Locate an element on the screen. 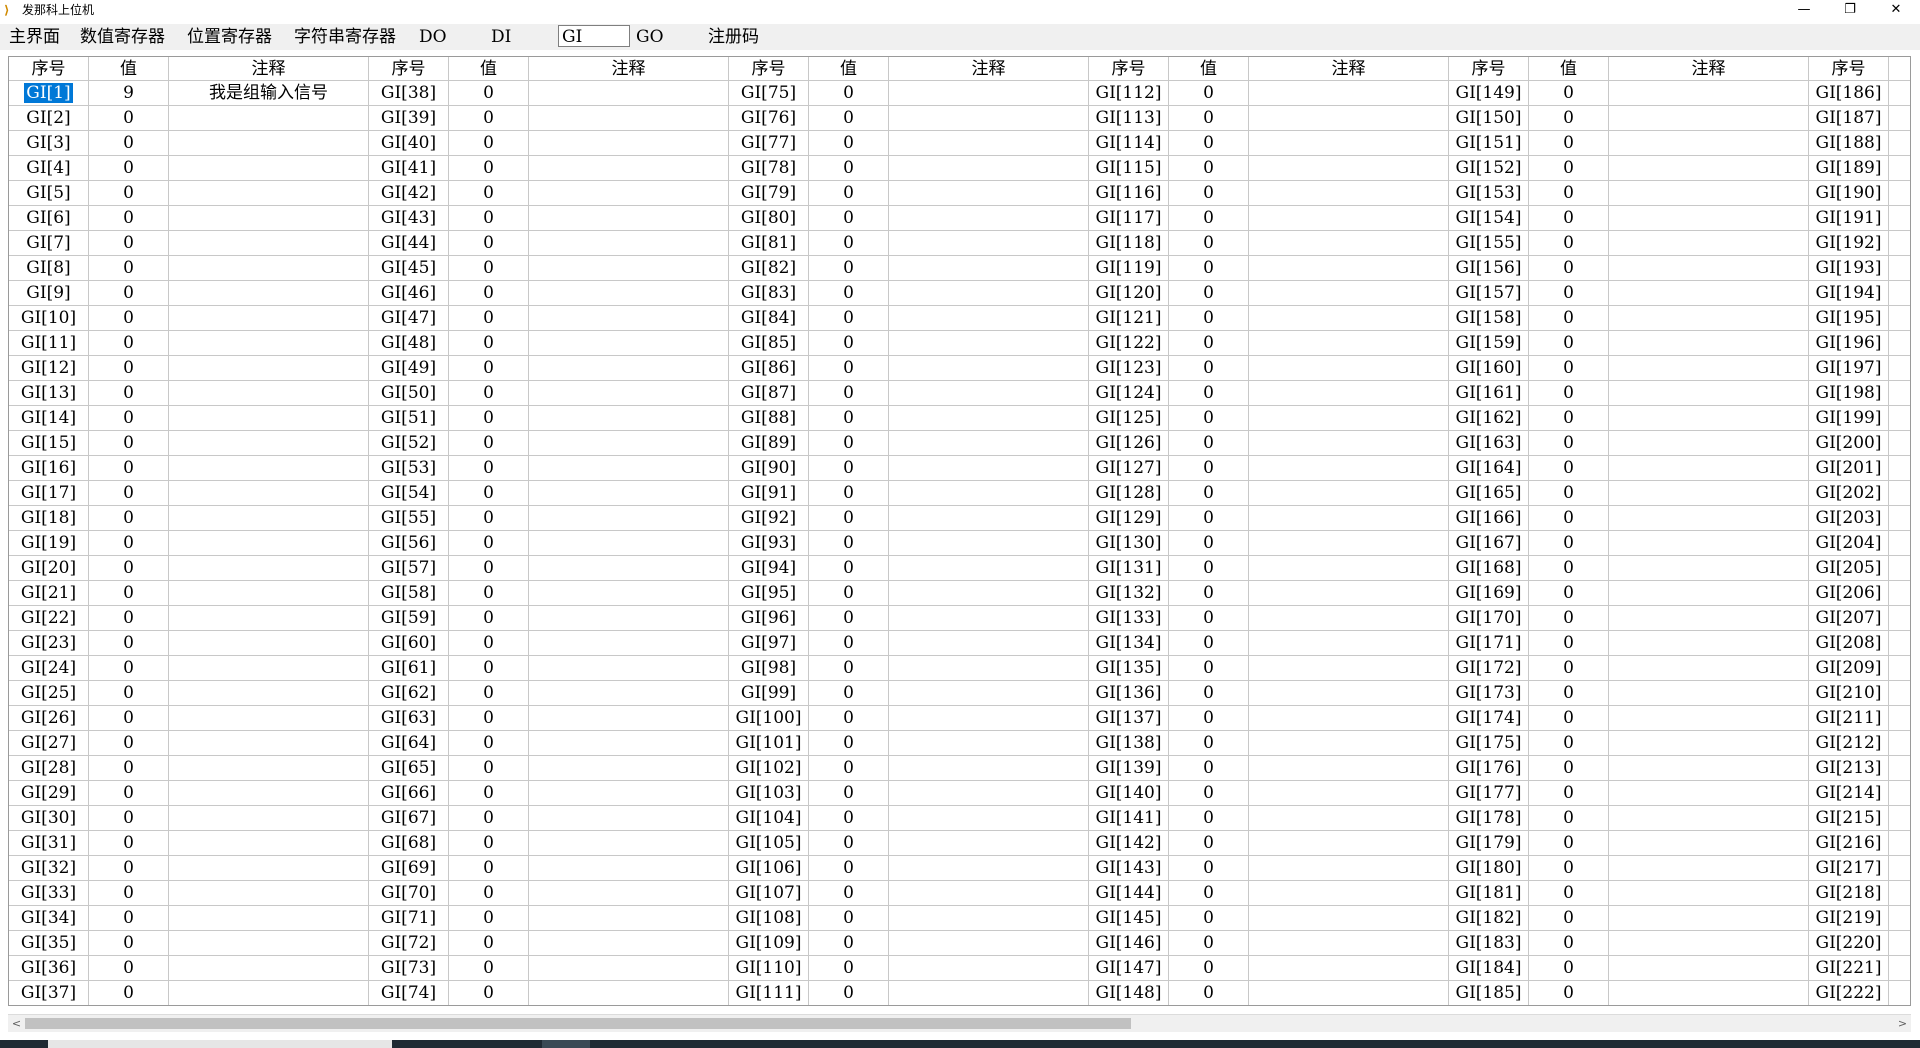 The height and width of the screenshot is (1048, 1920). index-cell: GI[81] is located at coordinates (769, 243).